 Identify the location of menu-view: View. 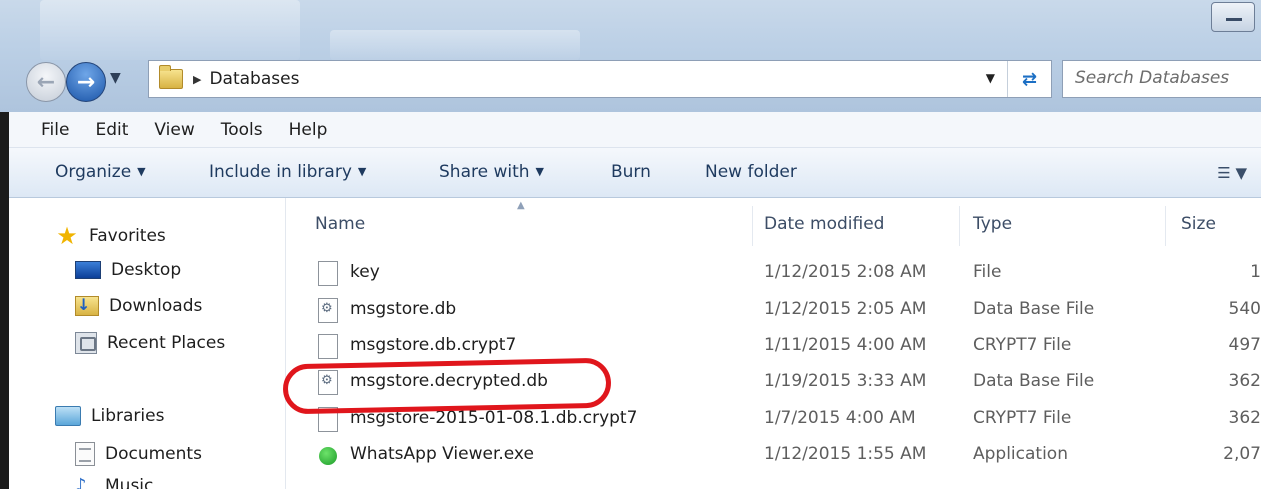
(174, 130).